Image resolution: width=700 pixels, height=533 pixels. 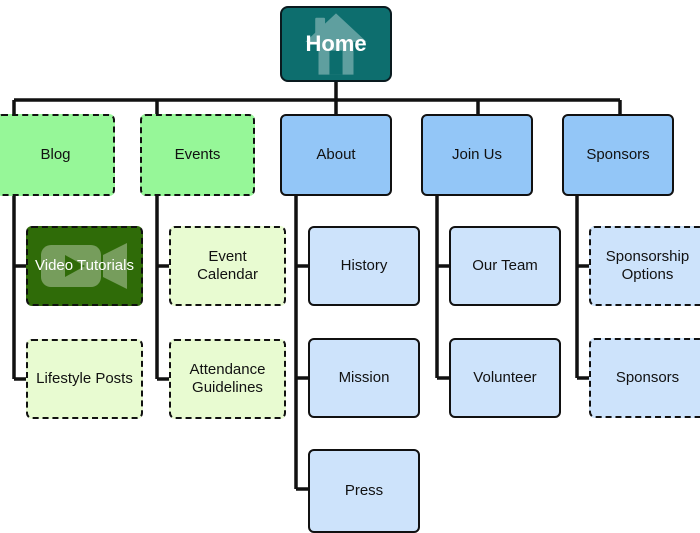 I want to click on node-home: Home, so click(x=336, y=44).